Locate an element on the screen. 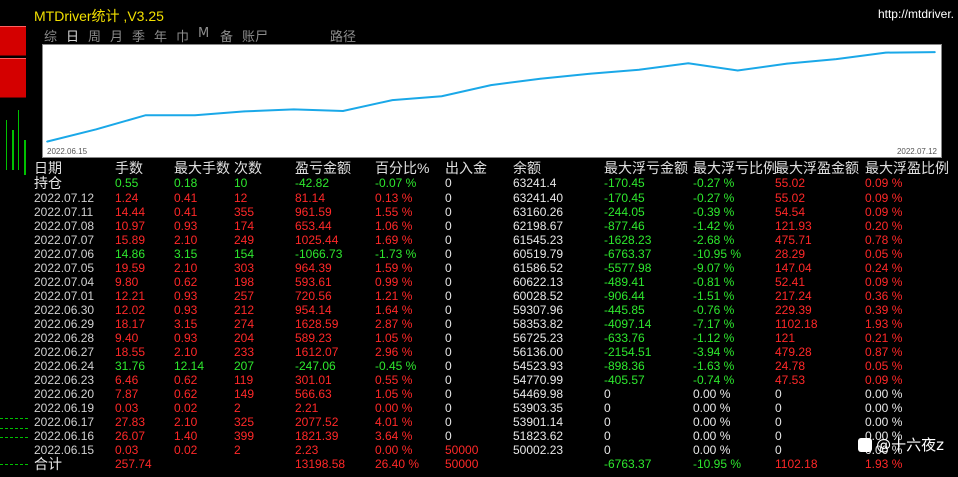  column-header: 盈亏金额 is located at coordinates (323, 168).